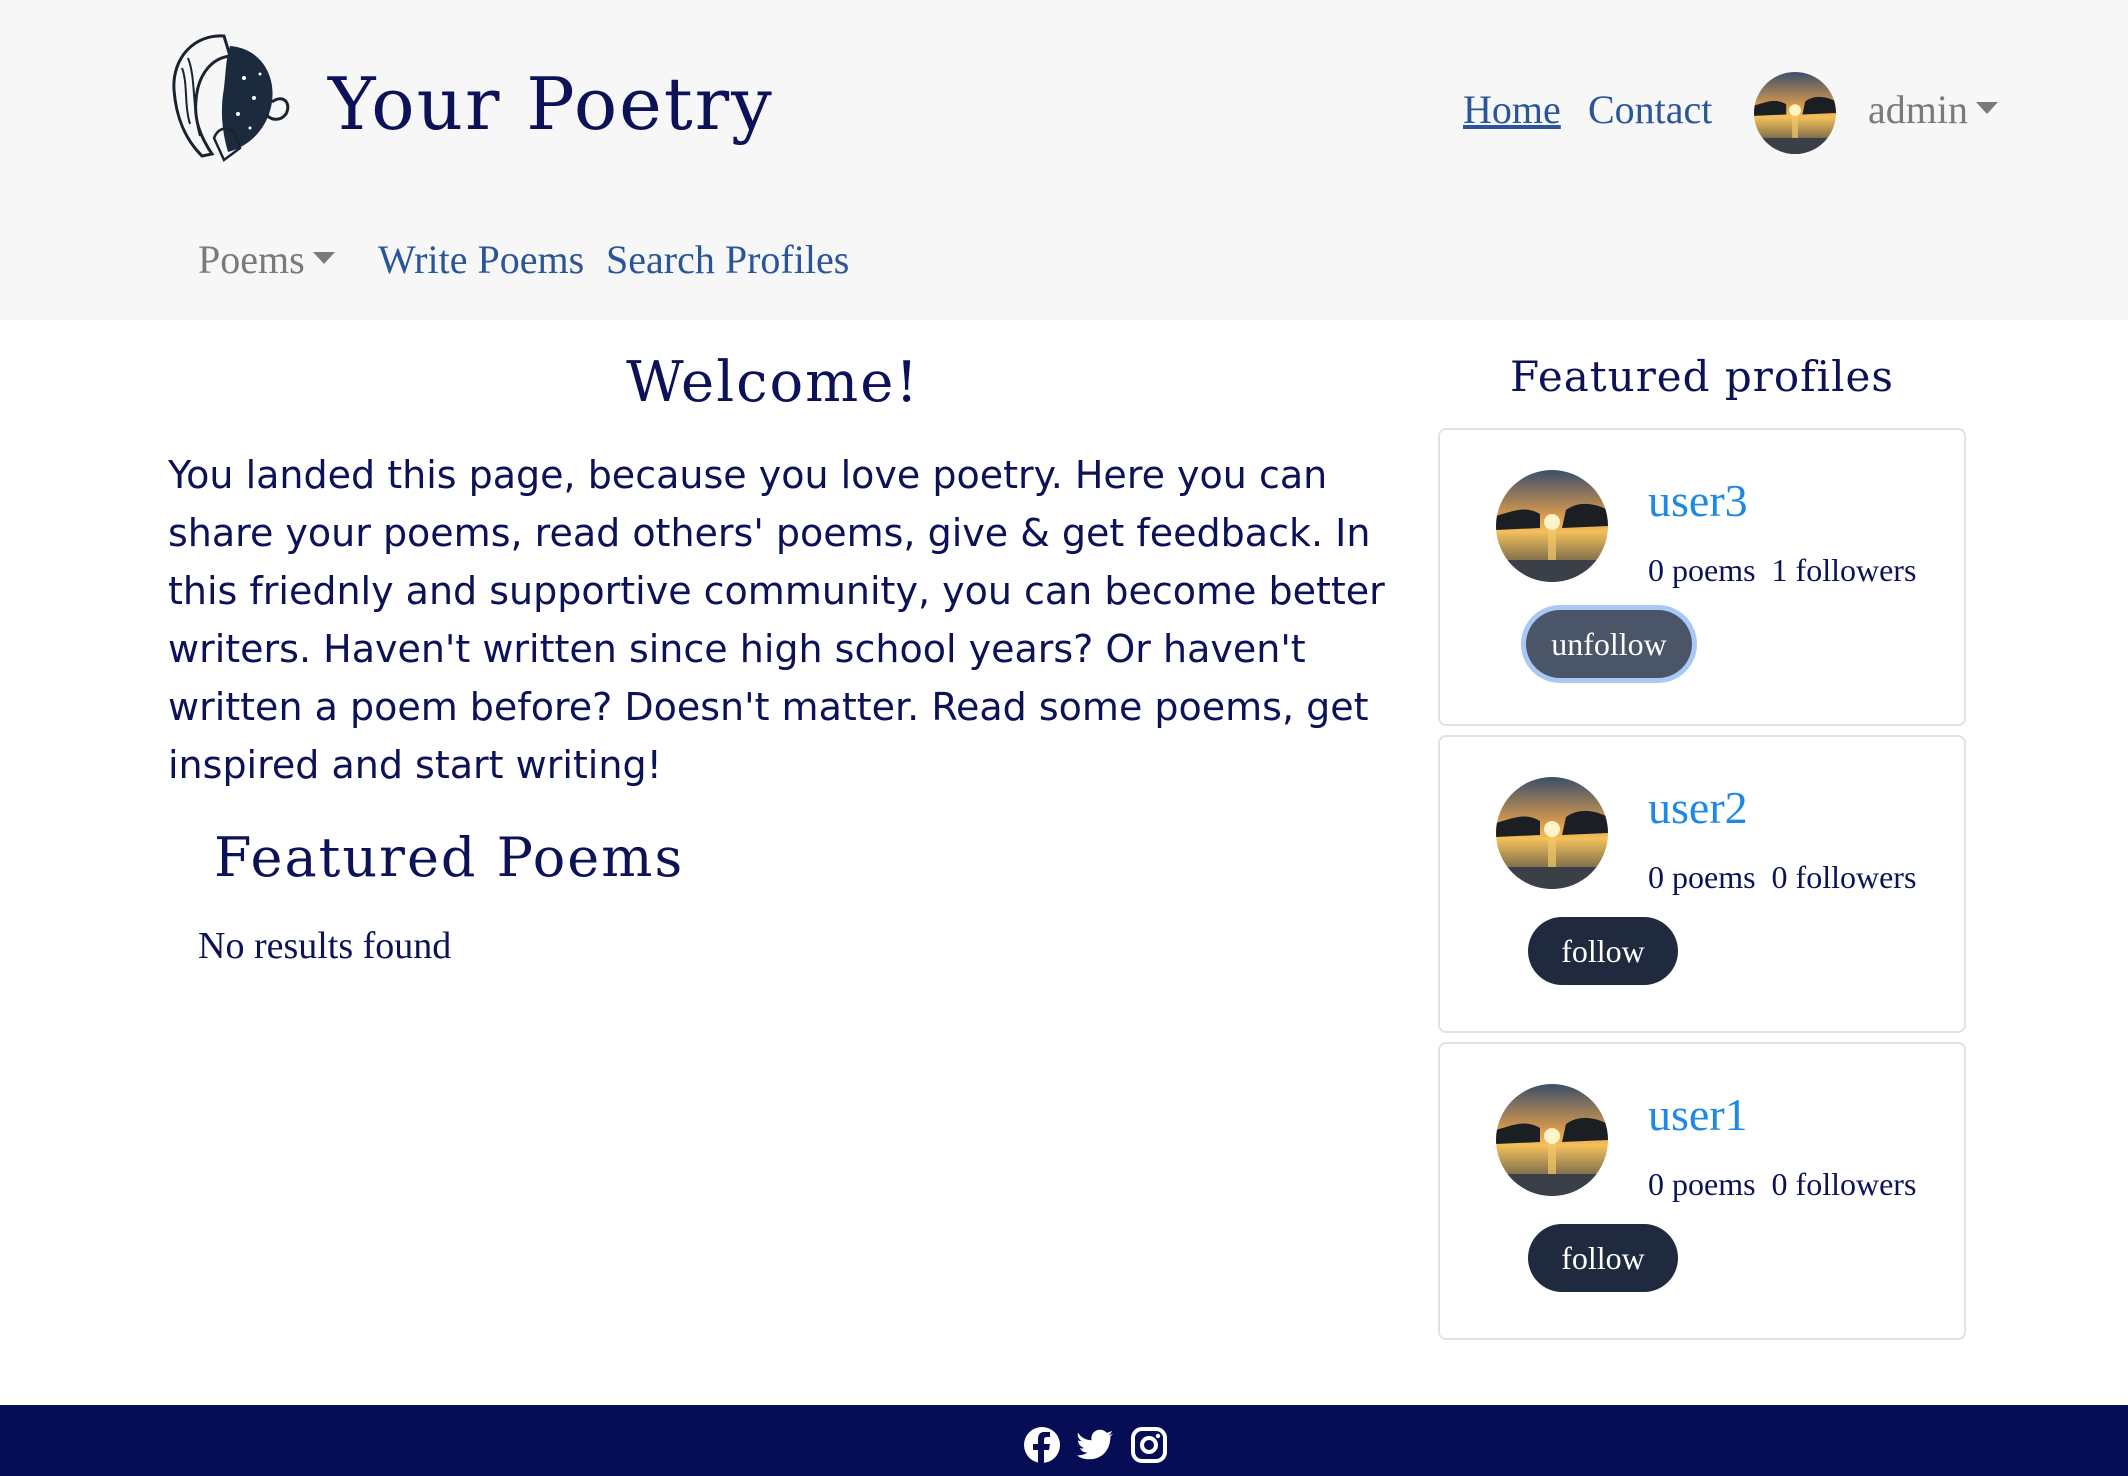  Describe the element at coordinates (1096, 1445) in the screenshot. I see `twitter-icon` at that location.